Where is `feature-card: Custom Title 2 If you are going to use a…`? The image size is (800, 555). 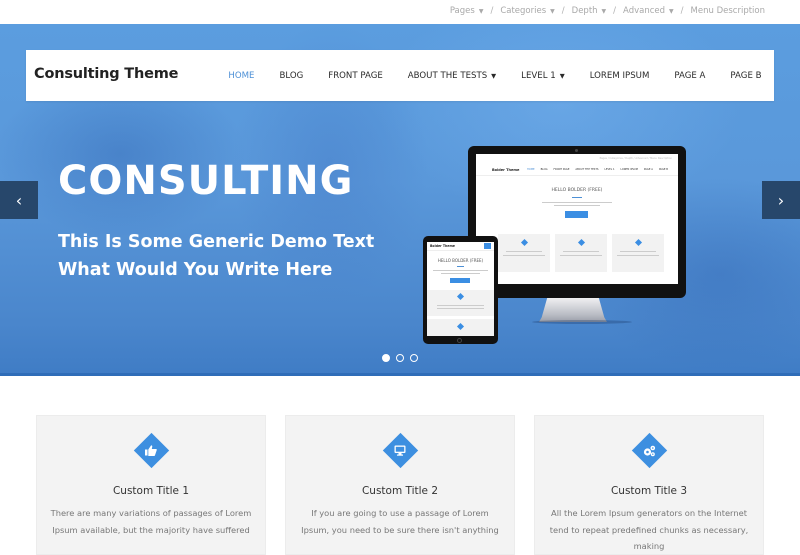
feature-card: Custom Title 2 If you are going to use a… is located at coordinates (400, 485).